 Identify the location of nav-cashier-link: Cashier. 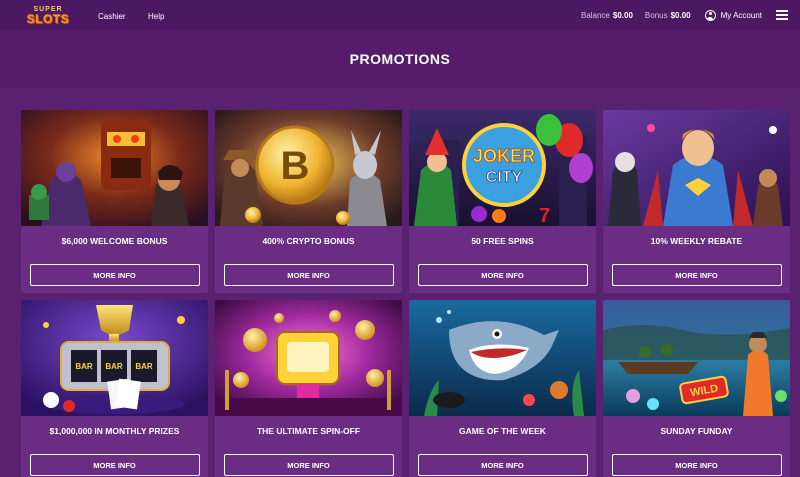
(112, 16).